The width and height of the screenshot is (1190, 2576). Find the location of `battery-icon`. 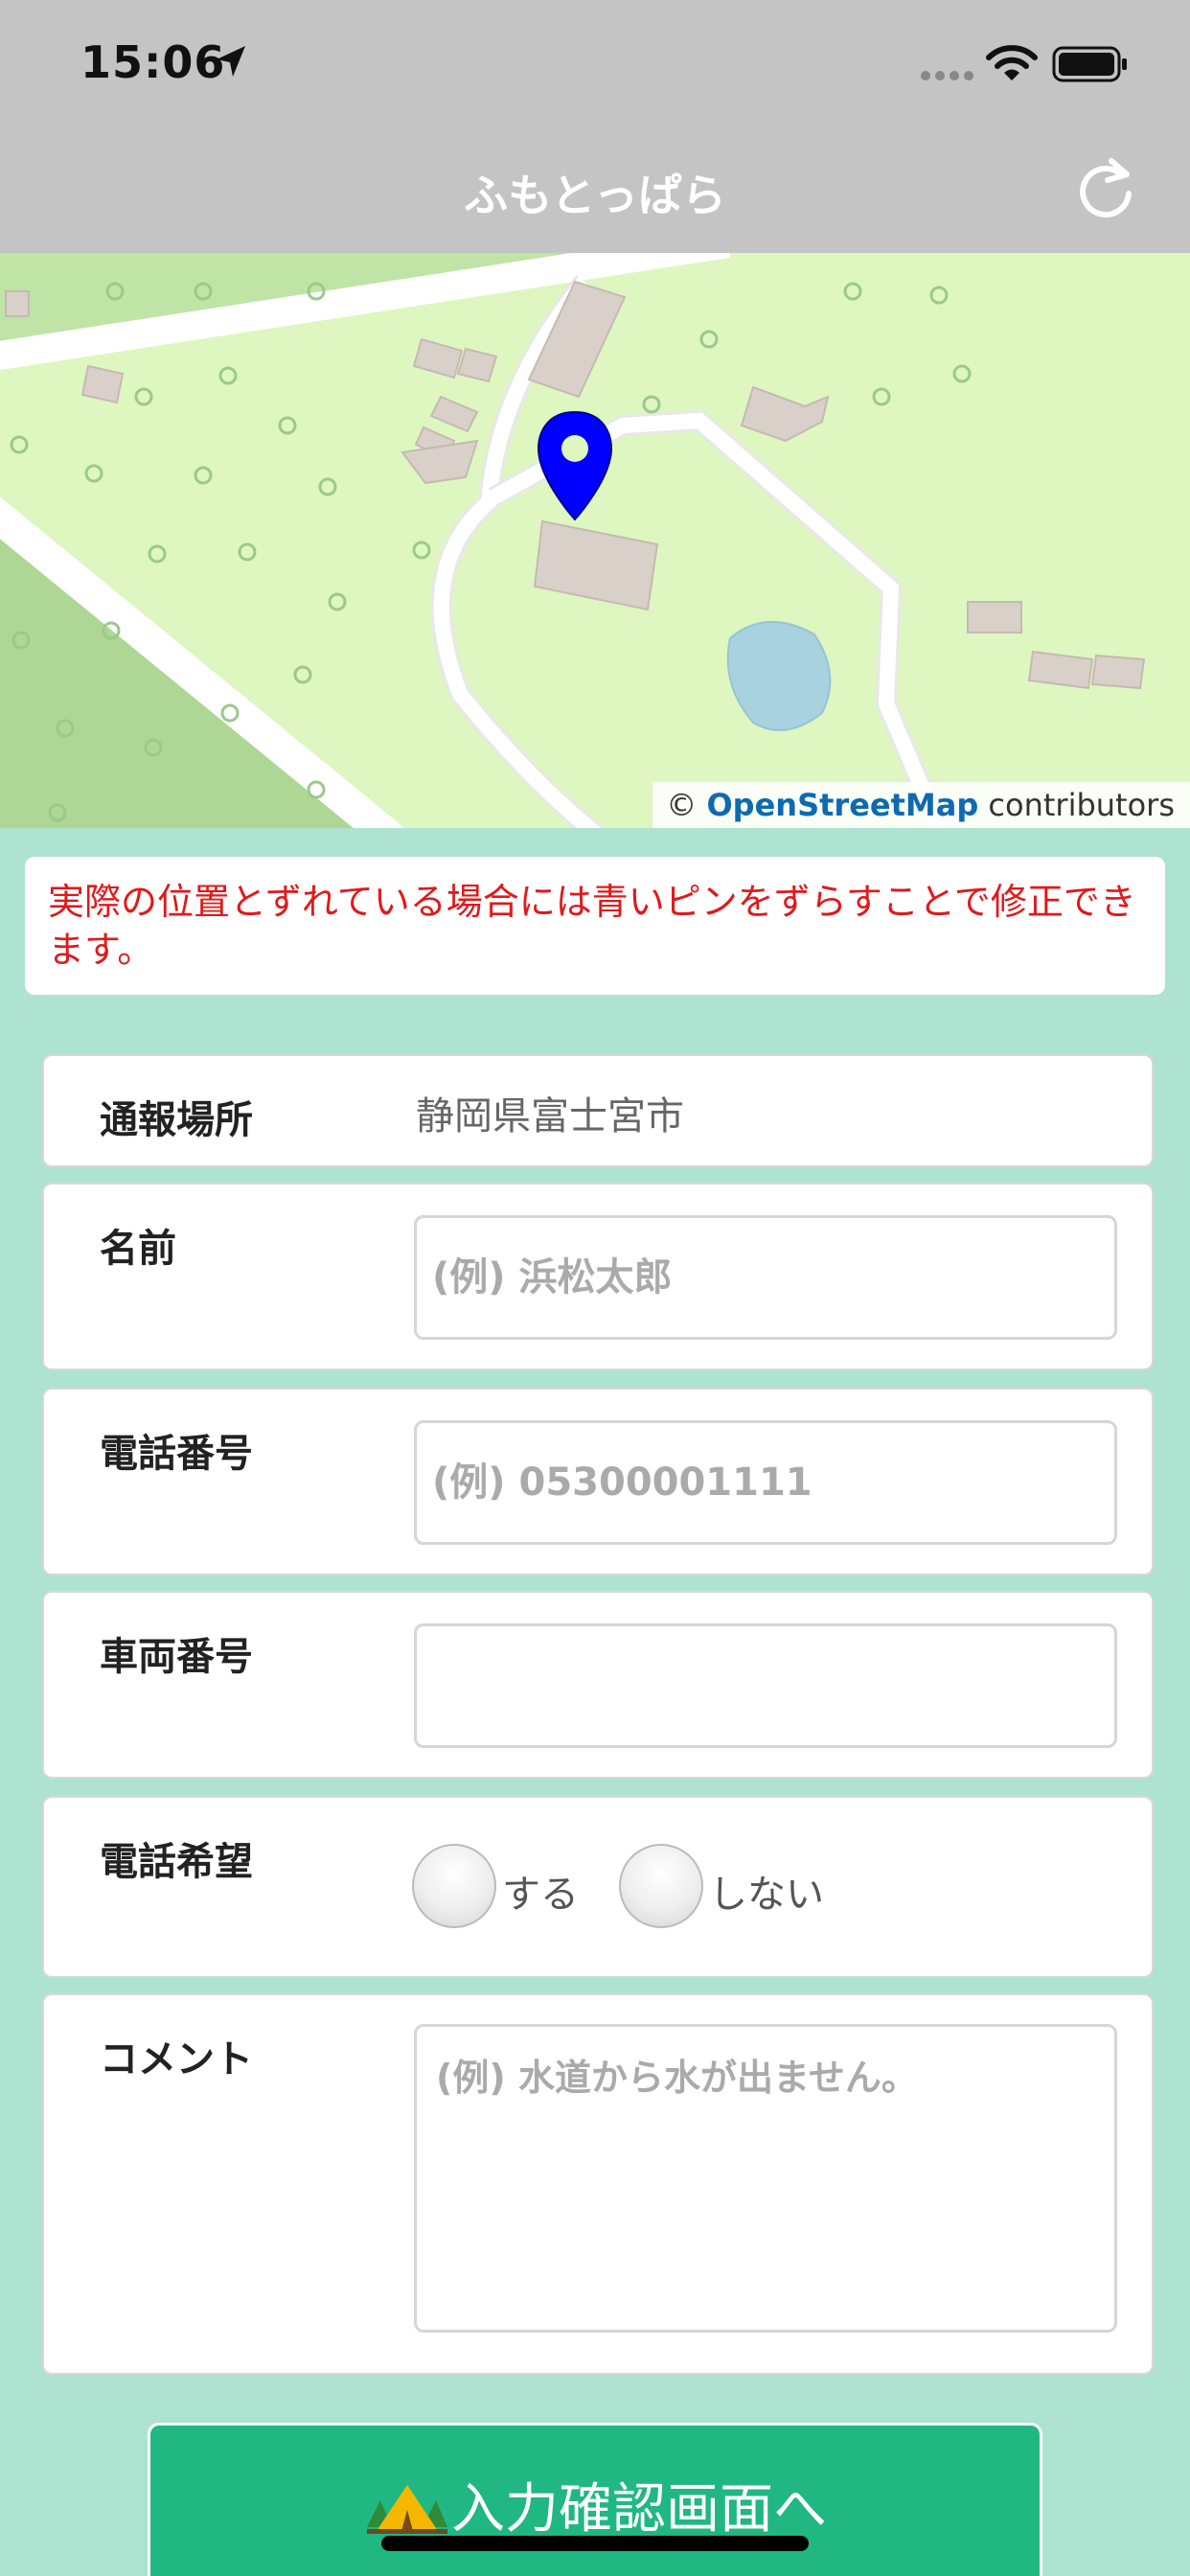

battery-icon is located at coordinates (1090, 64).